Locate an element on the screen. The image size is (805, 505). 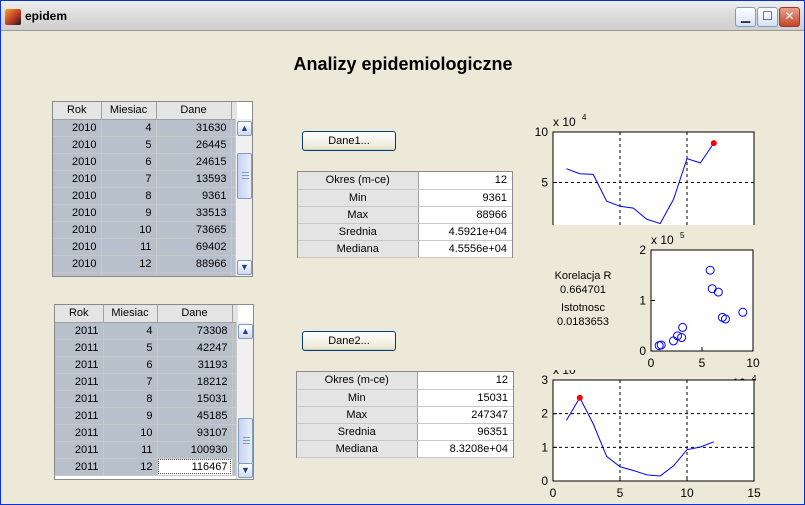
minimize-button: ▁ is located at coordinates (745, 17).